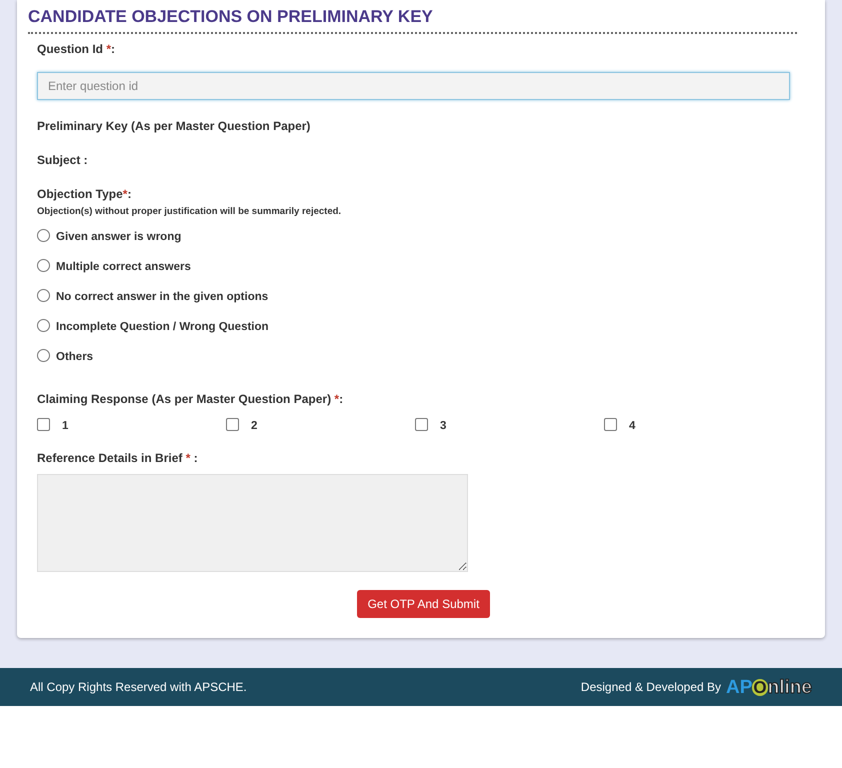 The width and height of the screenshot is (842, 768). I want to click on response-option: 3, so click(430, 426).